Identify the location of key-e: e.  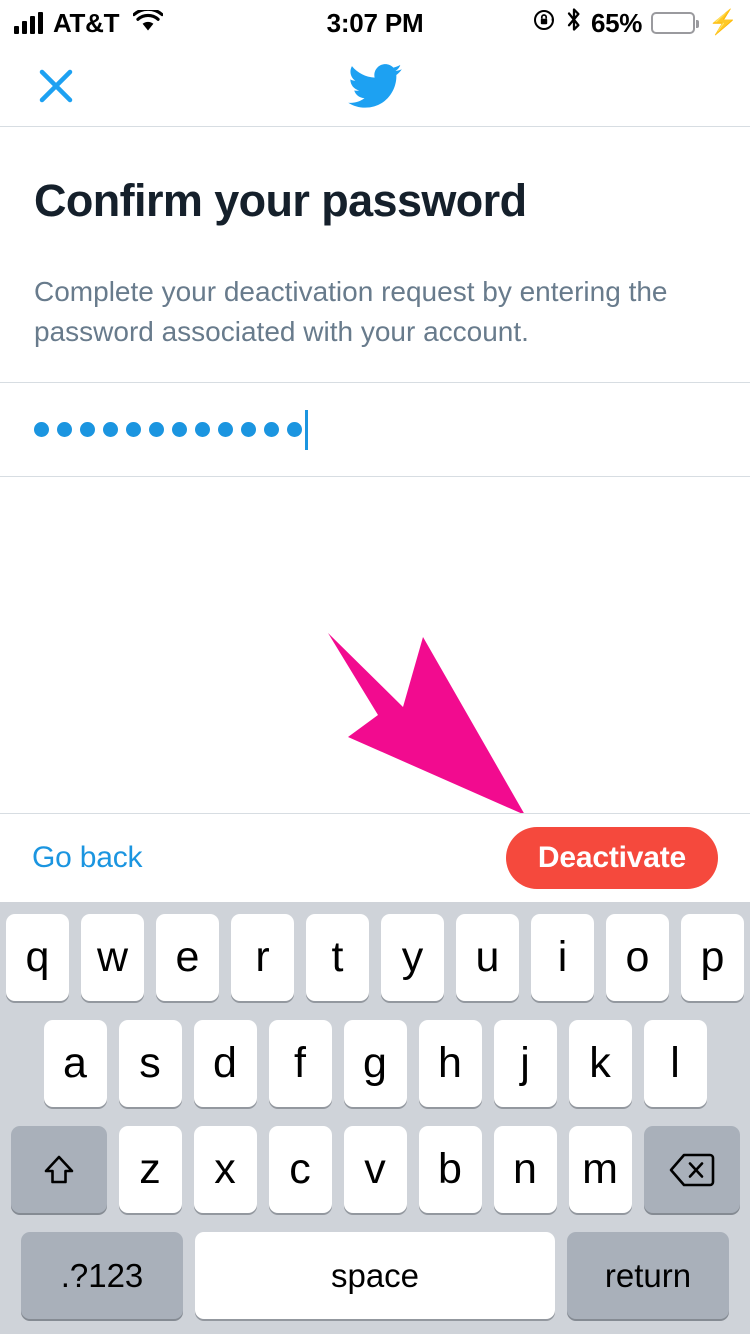
(187, 957).